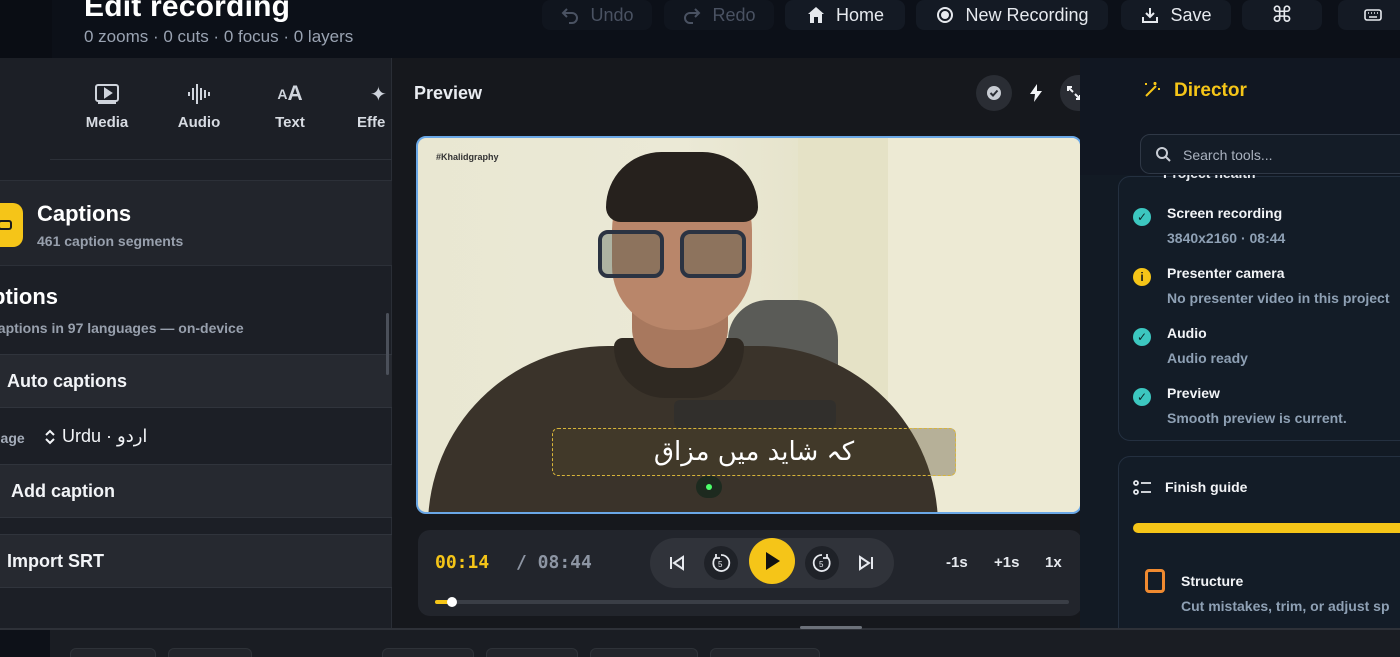 The image size is (1400, 657). Describe the element at coordinates (12, 438) in the screenshot. I see `language-label: uage` at that location.